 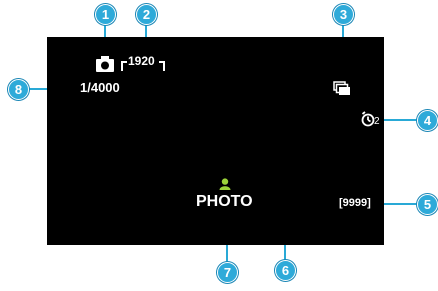 I want to click on continuous-shooting-icon, so click(x=341, y=88).